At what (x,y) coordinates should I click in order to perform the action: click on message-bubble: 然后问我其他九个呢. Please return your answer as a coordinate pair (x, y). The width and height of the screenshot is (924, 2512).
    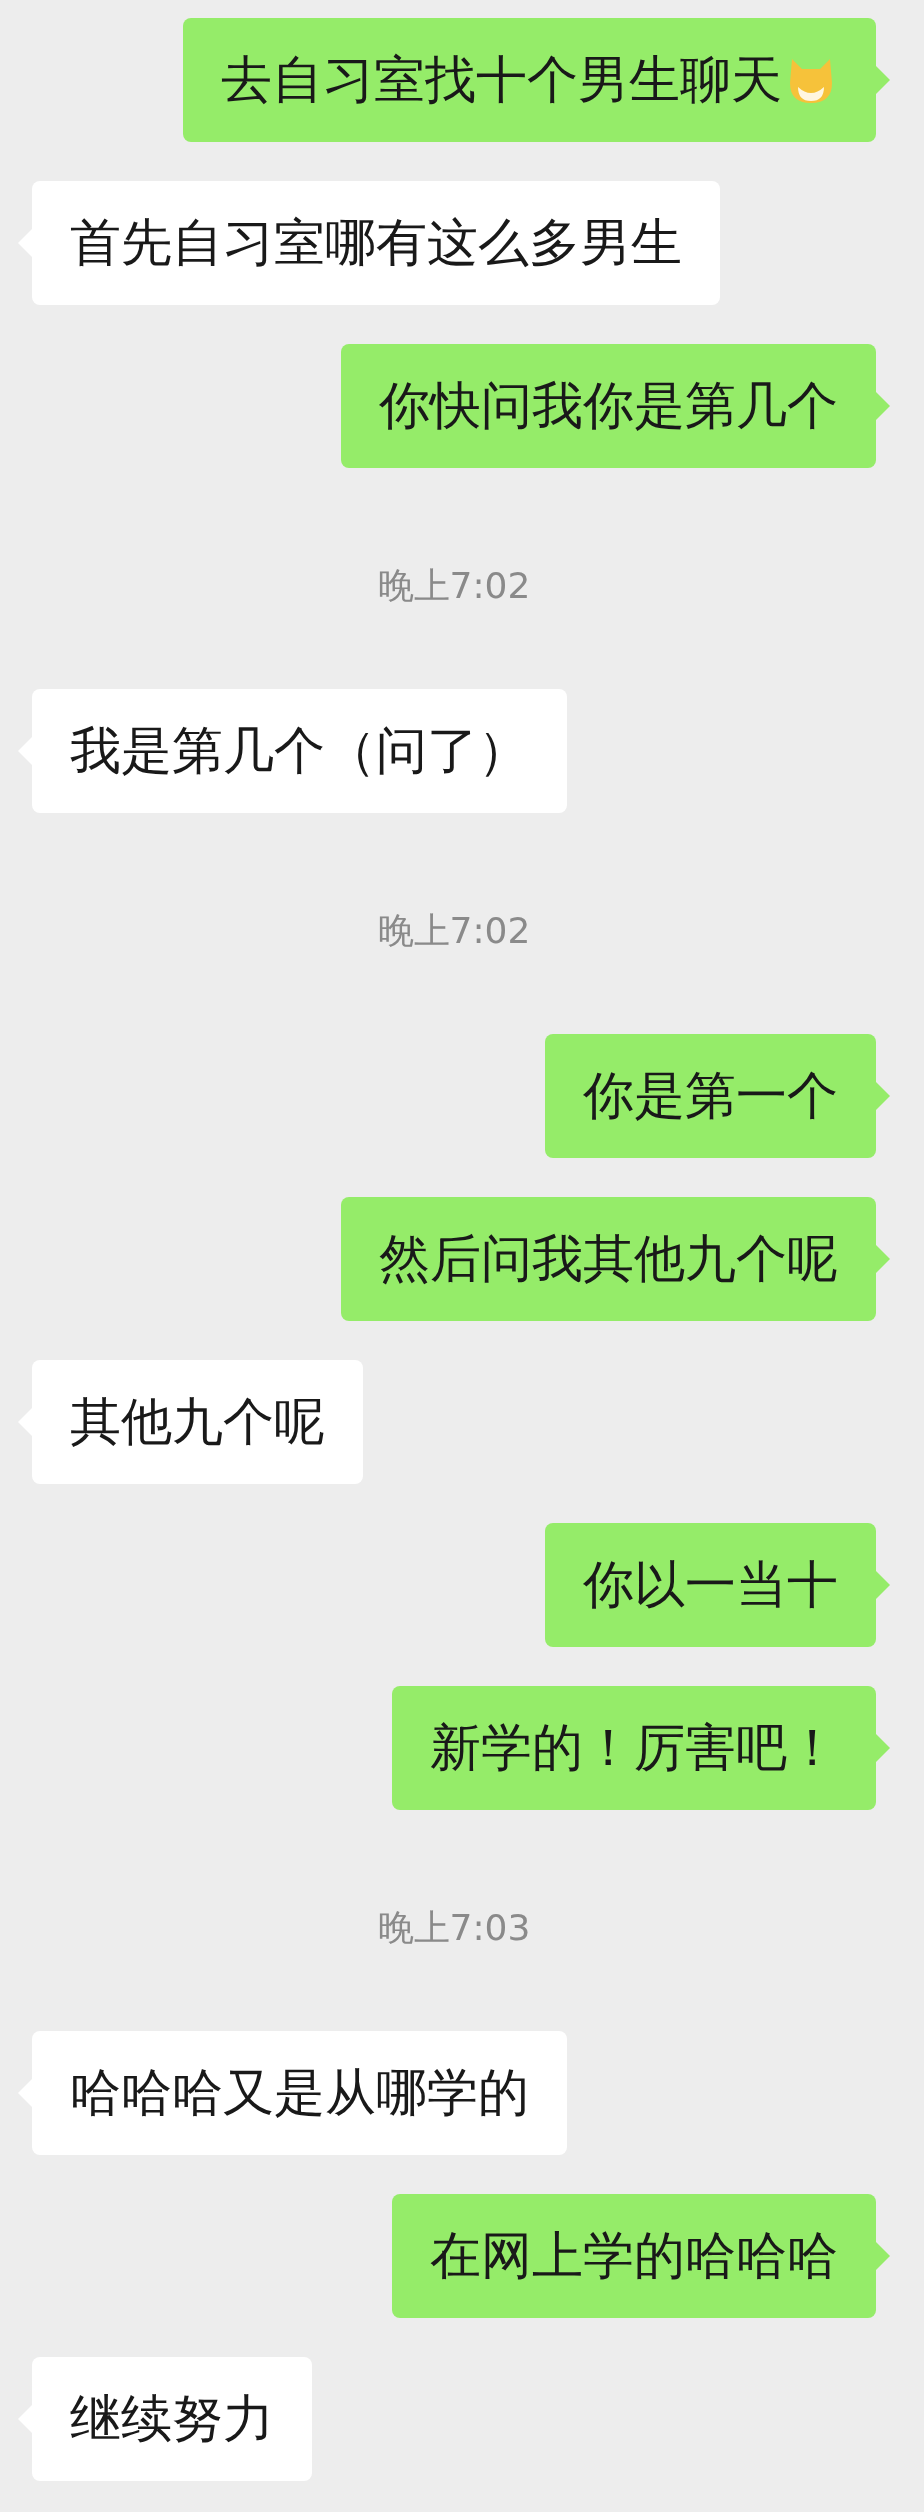
    Looking at the image, I should click on (608, 1259).